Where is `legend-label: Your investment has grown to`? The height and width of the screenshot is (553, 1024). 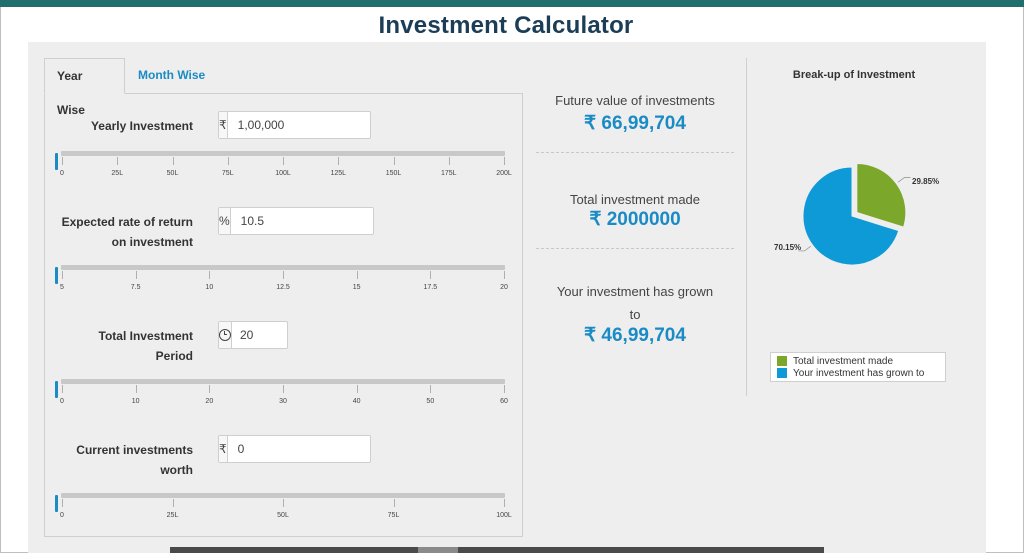
legend-label: Your investment has grown to is located at coordinates (859, 373).